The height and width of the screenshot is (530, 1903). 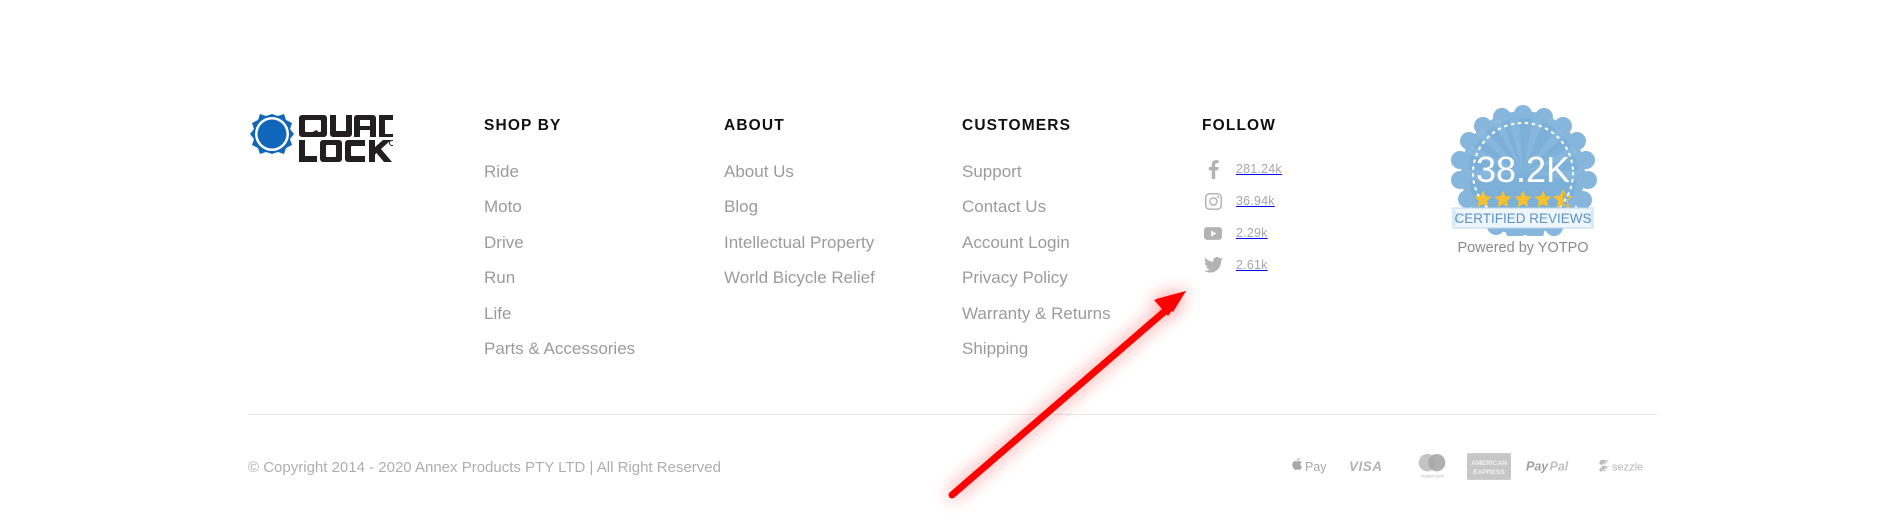 What do you see at coordinates (839, 277) in the screenshot?
I see `footer-link-world-bicycle-relief: World Bicycle Relief` at bounding box center [839, 277].